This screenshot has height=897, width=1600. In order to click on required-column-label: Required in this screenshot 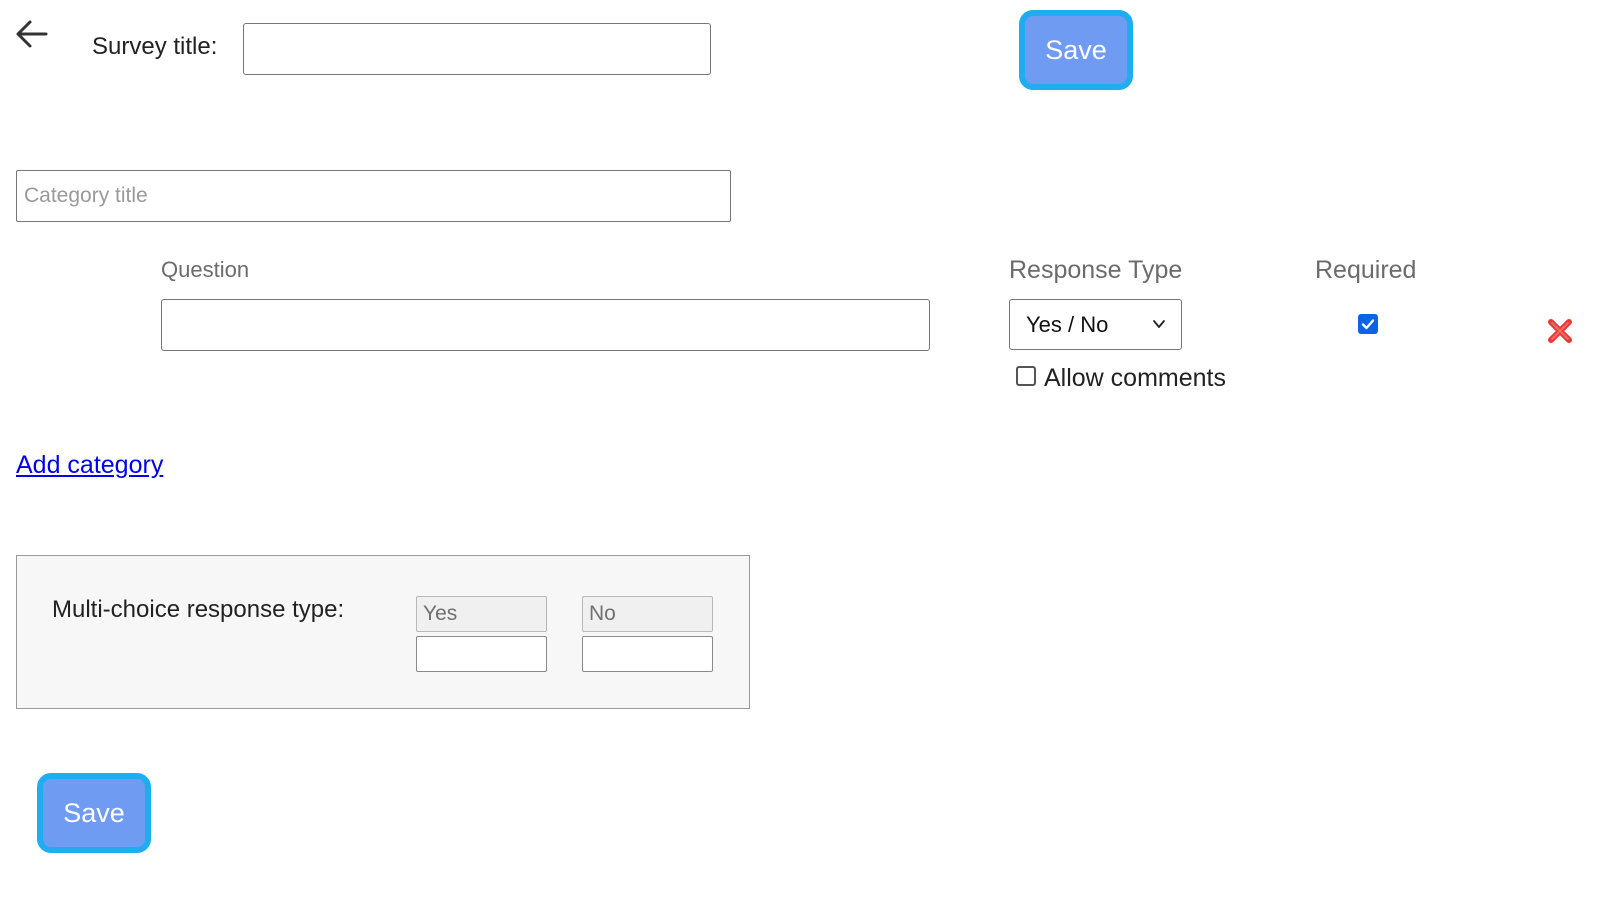, I will do `click(1366, 270)`.